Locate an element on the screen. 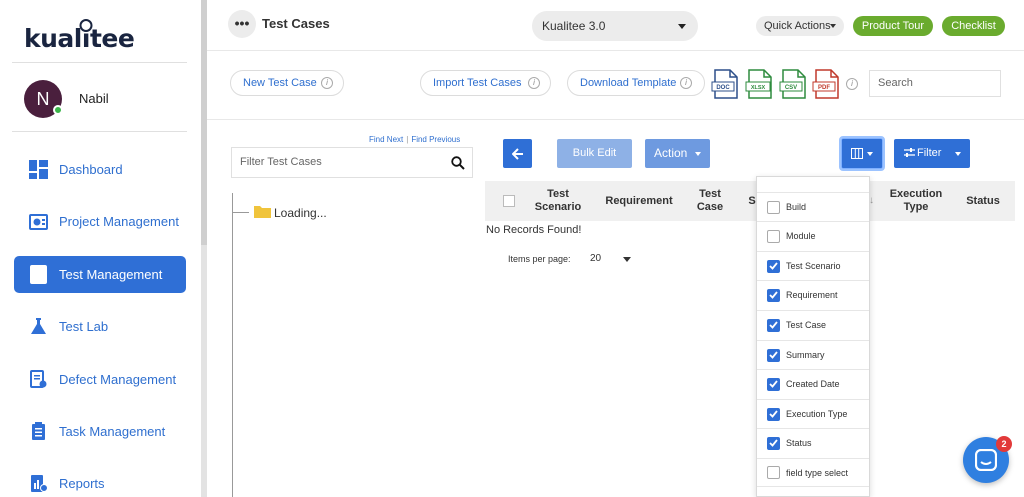 The height and width of the screenshot is (497, 1024). select-all-checkbox is located at coordinates (509, 201).